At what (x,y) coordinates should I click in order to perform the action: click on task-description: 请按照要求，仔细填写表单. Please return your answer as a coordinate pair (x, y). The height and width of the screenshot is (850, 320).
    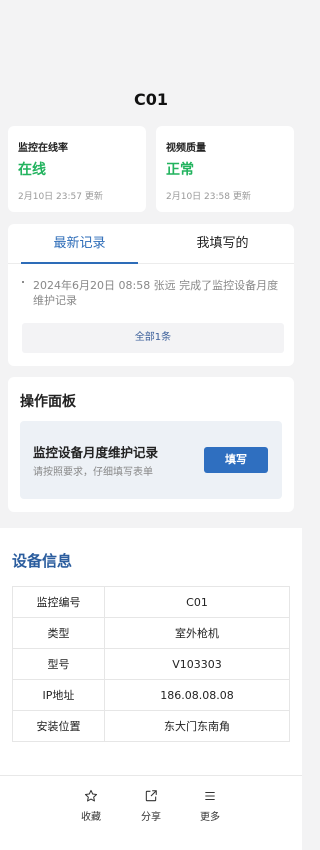
    Looking at the image, I should click on (93, 472).